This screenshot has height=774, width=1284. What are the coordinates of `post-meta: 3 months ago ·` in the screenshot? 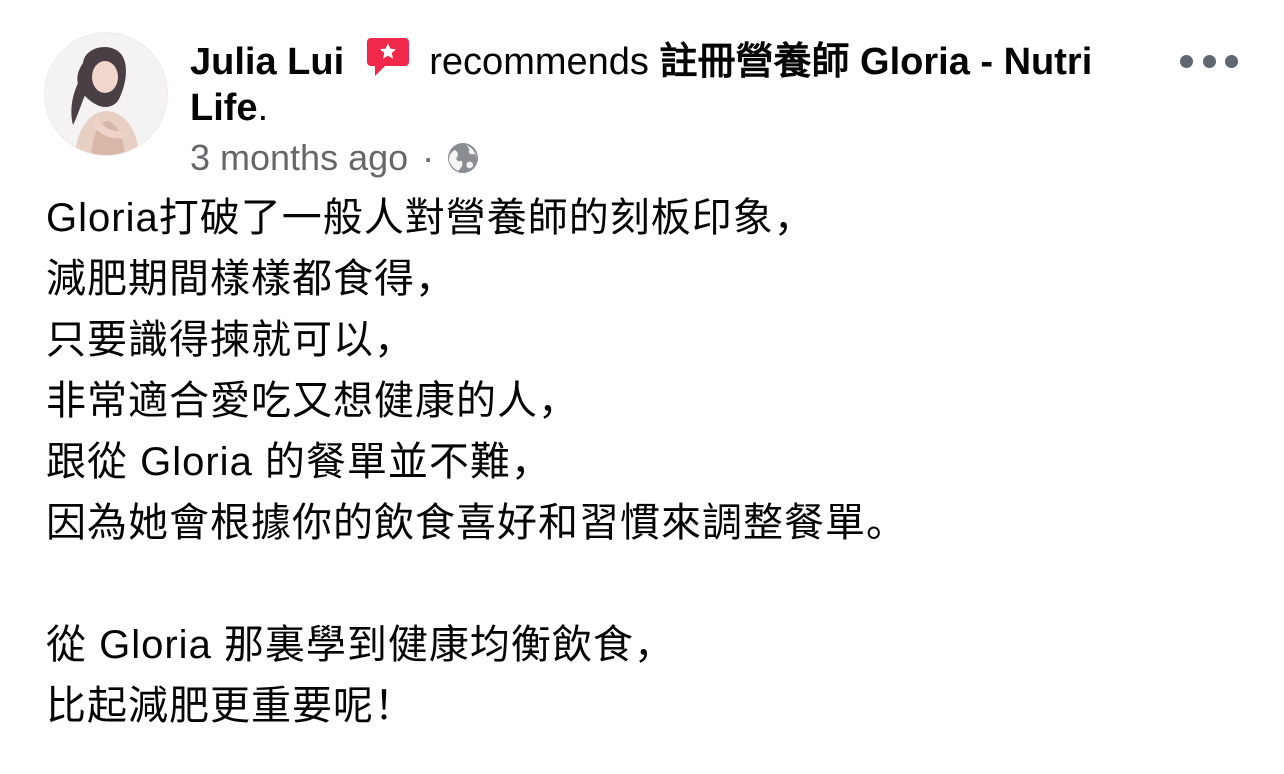 It's located at (335, 158).